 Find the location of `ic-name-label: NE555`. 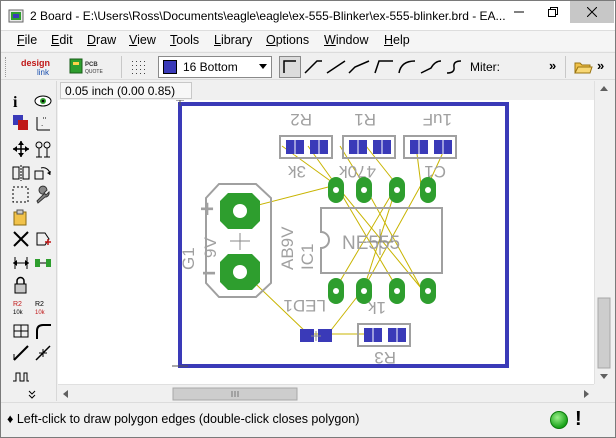

ic-name-label: NE555 is located at coordinates (371, 243).